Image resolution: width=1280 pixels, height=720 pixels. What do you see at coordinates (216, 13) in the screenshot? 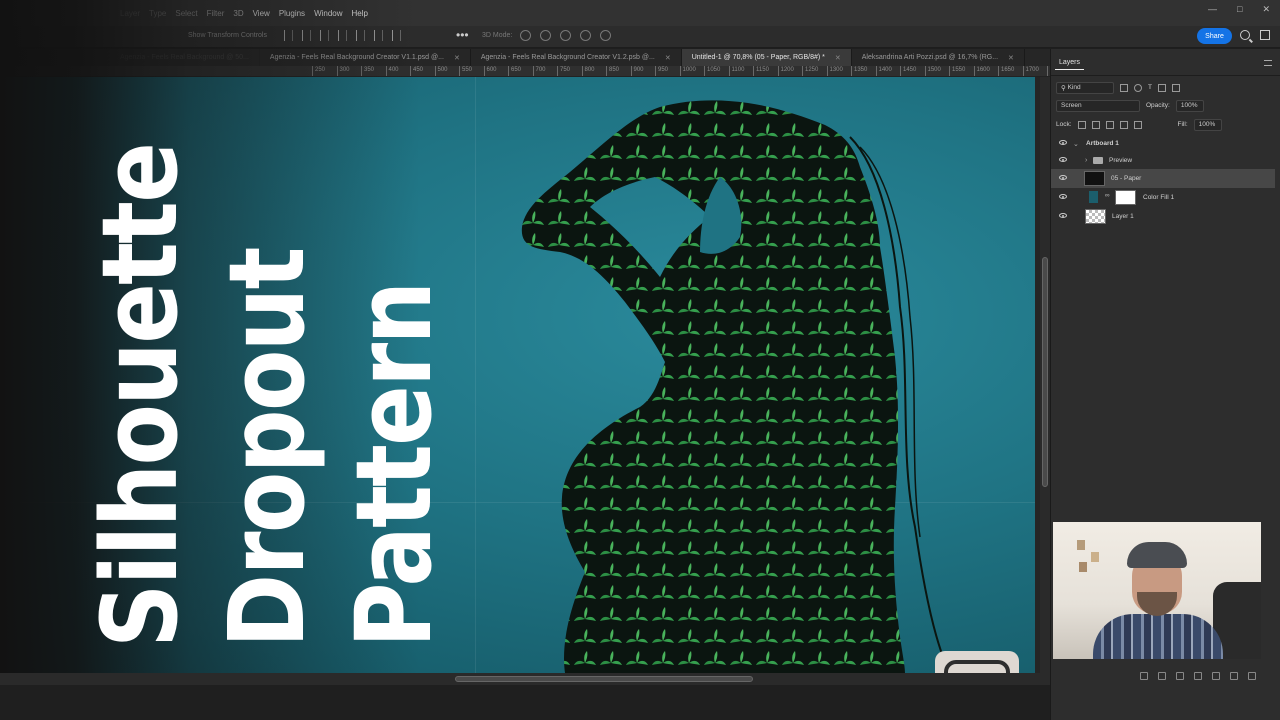
I see `menu-filter: Filter` at bounding box center [216, 13].